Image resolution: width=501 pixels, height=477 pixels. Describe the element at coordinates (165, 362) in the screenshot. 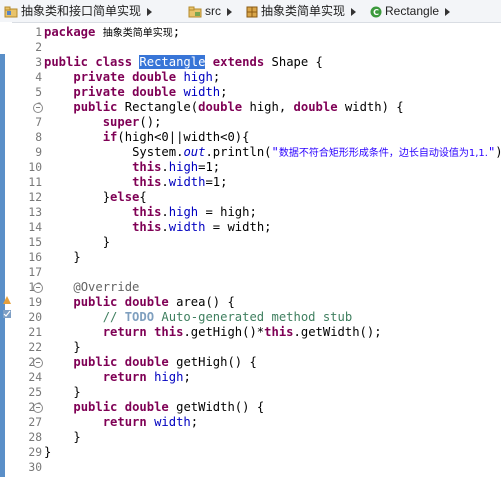

I see `code-line: public double getHigh() {` at that location.